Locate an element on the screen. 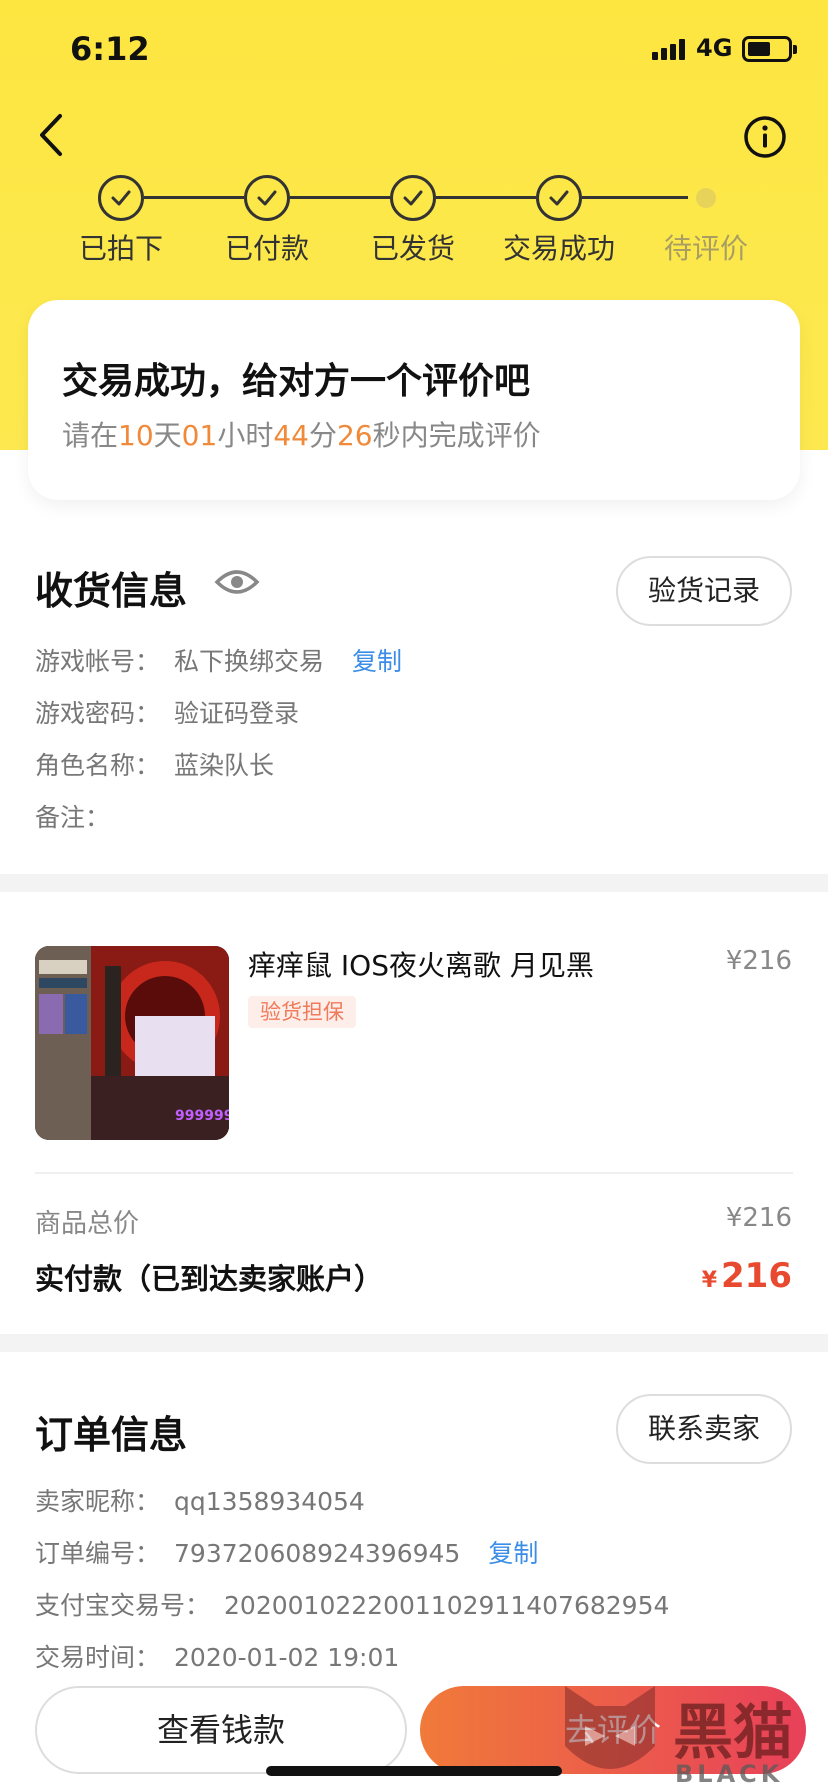 The height and width of the screenshot is (1792, 828). back-button is located at coordinates (52, 135).